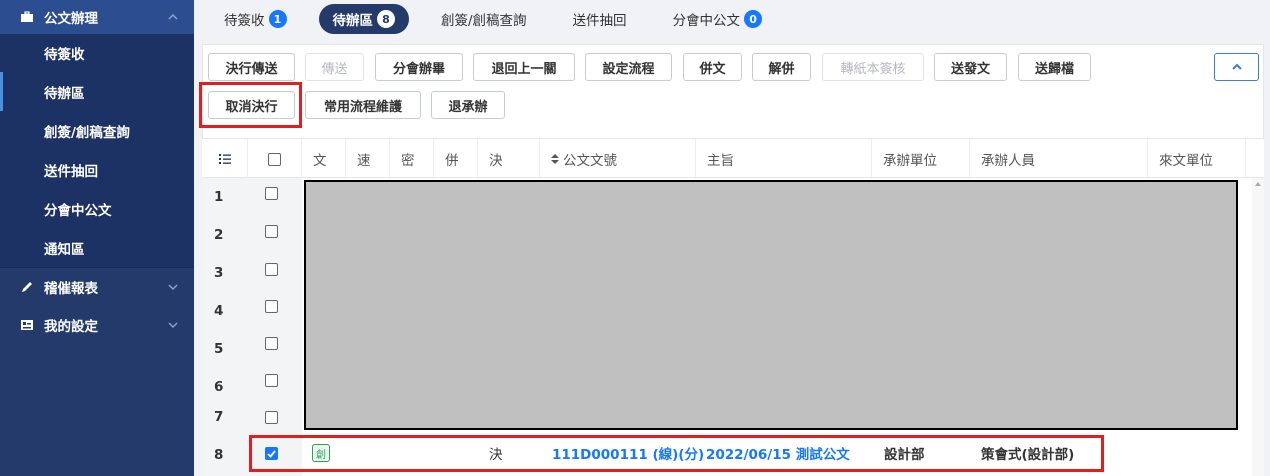 This screenshot has width=1270, height=476. What do you see at coordinates (219, 235) in the screenshot?
I see `row-number: 2` at bounding box center [219, 235].